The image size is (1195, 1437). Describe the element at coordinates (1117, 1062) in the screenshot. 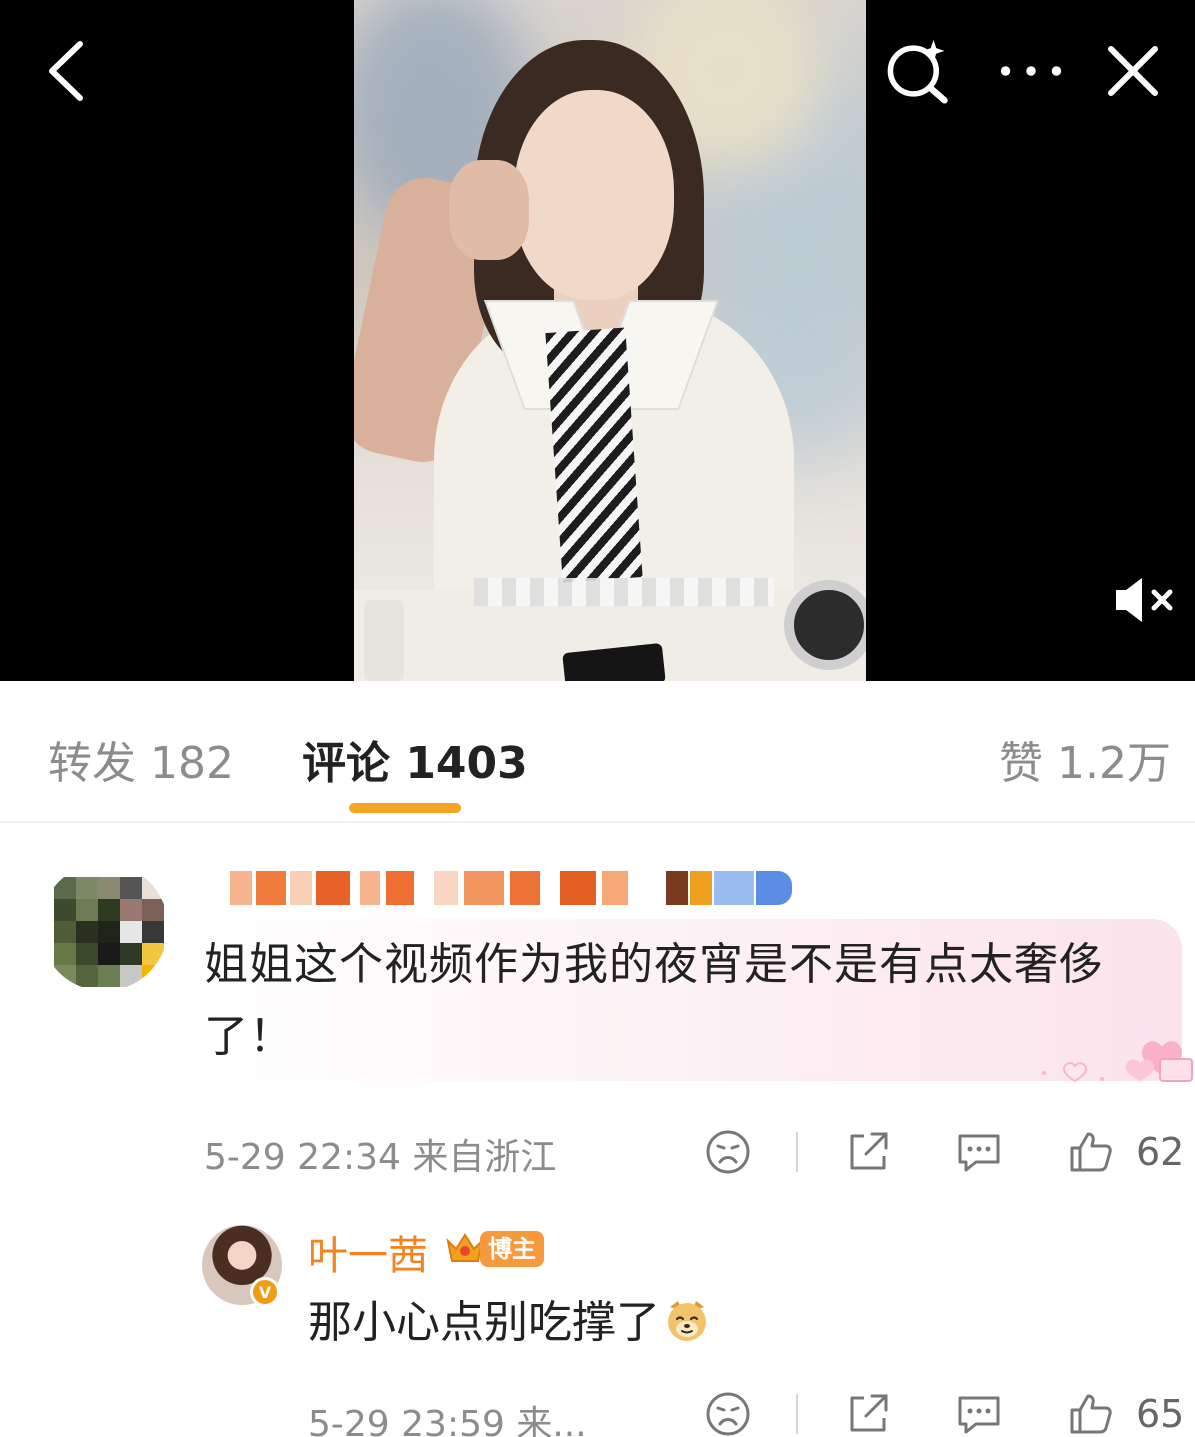

I see `hearts-decoration-icon` at that location.